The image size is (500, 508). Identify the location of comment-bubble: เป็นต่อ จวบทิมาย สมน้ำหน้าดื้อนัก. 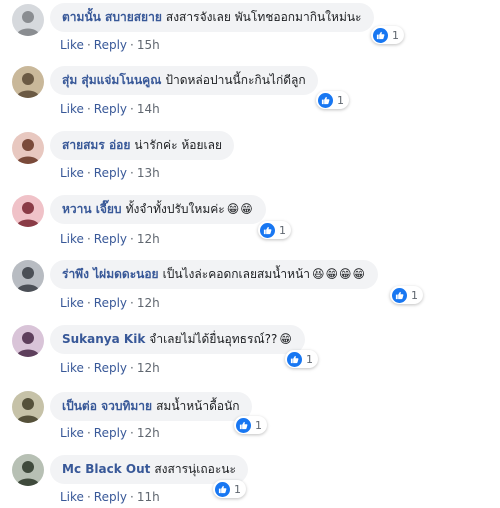
(151, 406).